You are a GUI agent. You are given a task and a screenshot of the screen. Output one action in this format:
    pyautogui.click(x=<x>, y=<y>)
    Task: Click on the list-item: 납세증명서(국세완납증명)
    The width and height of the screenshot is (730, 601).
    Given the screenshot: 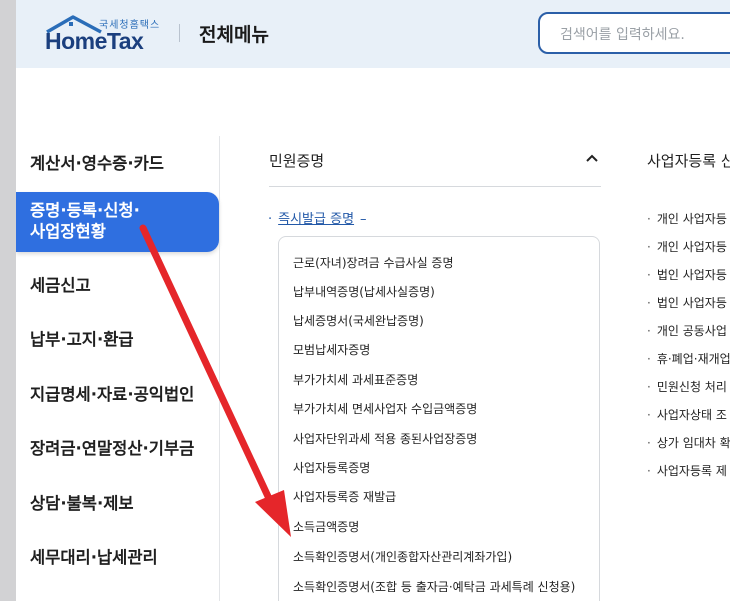 What is the action you would take?
    pyautogui.click(x=358, y=320)
    